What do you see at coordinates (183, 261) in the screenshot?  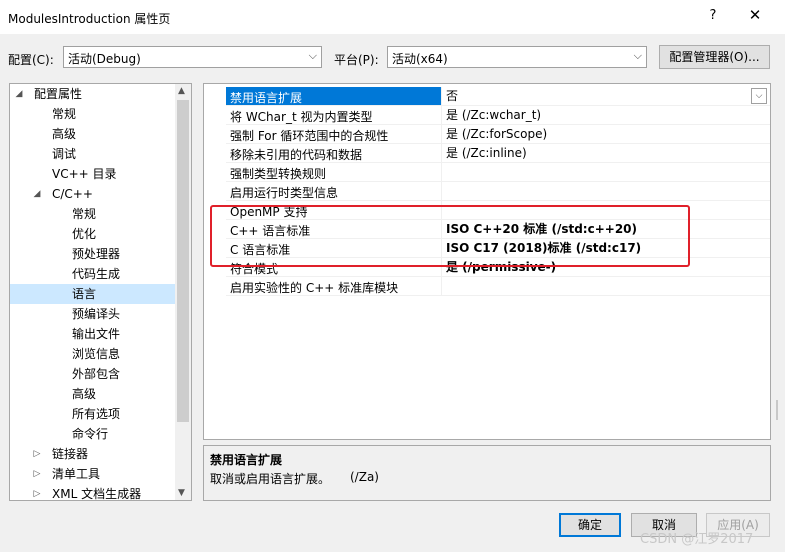 I see `scroll-thumb` at bounding box center [183, 261].